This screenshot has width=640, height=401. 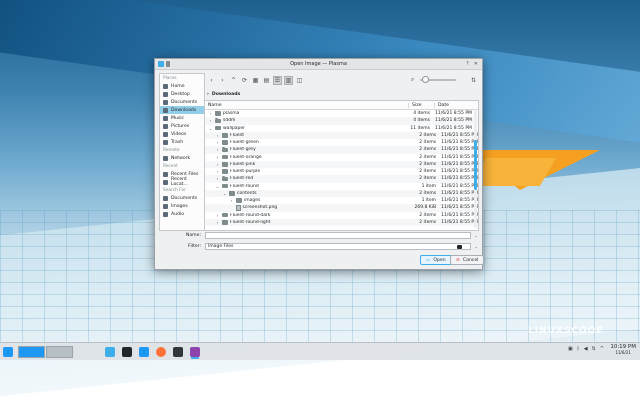 I want to click on icon-view-icon: ▦, so click(x=255, y=80).